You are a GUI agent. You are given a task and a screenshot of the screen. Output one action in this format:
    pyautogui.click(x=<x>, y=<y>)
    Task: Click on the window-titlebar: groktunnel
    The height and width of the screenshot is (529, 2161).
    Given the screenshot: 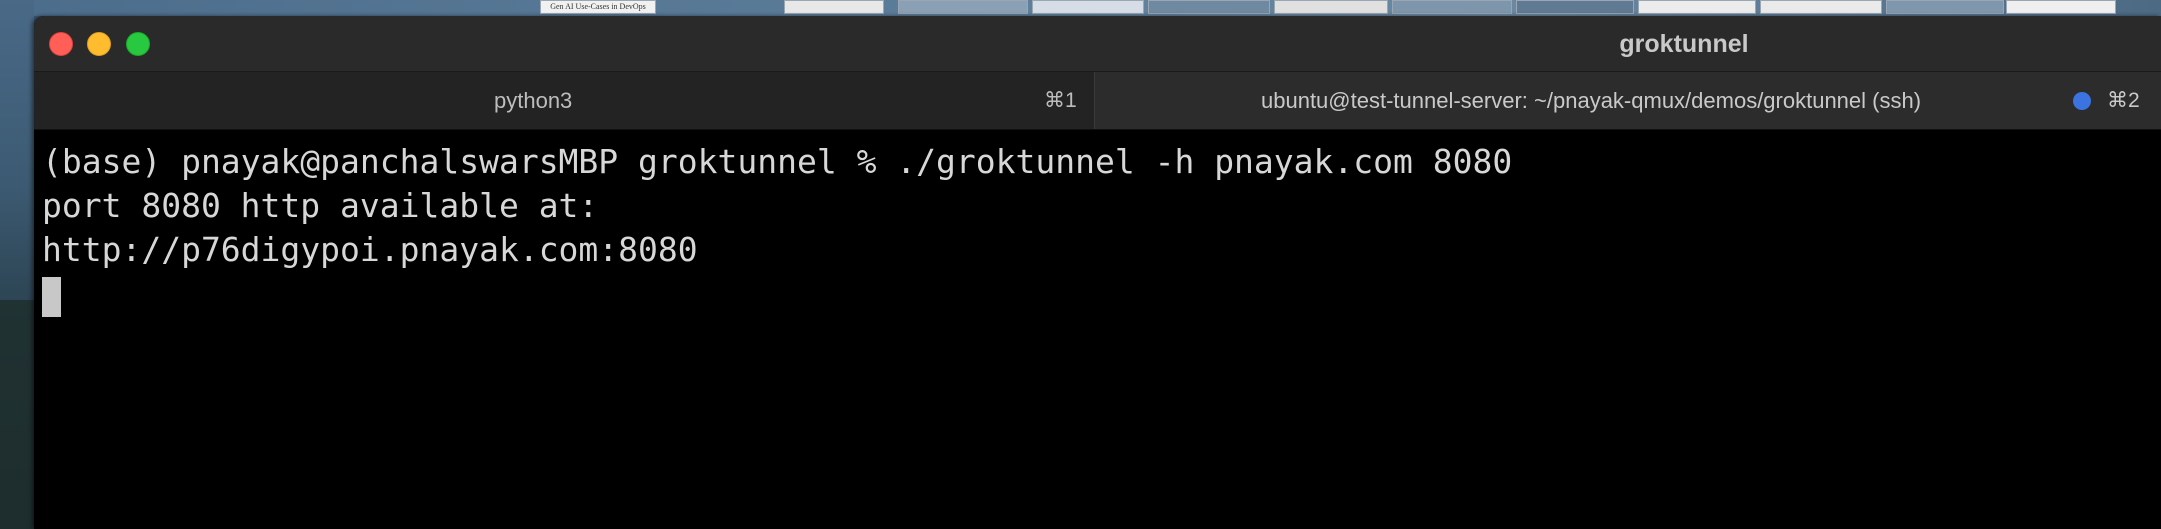 What is the action you would take?
    pyautogui.click(x=1097, y=44)
    